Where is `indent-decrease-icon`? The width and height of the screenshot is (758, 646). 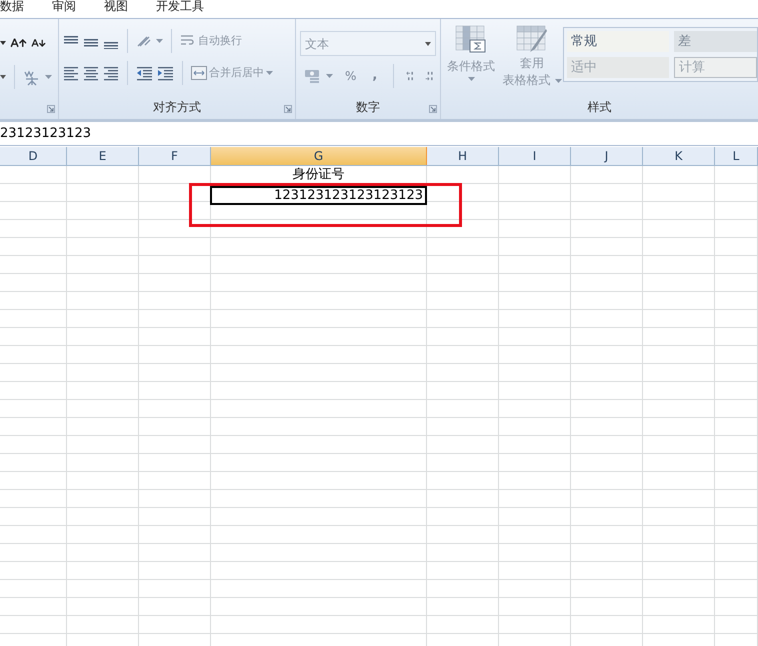 indent-decrease-icon is located at coordinates (144, 73).